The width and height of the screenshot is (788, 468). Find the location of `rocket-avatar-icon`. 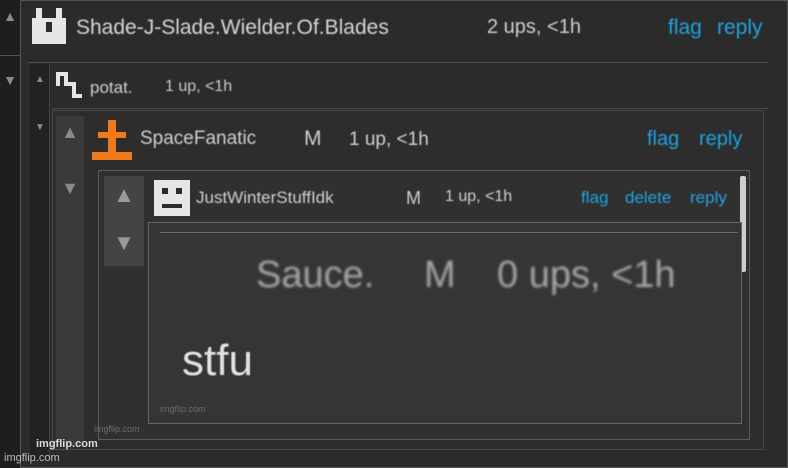

rocket-avatar-icon is located at coordinates (112, 140).